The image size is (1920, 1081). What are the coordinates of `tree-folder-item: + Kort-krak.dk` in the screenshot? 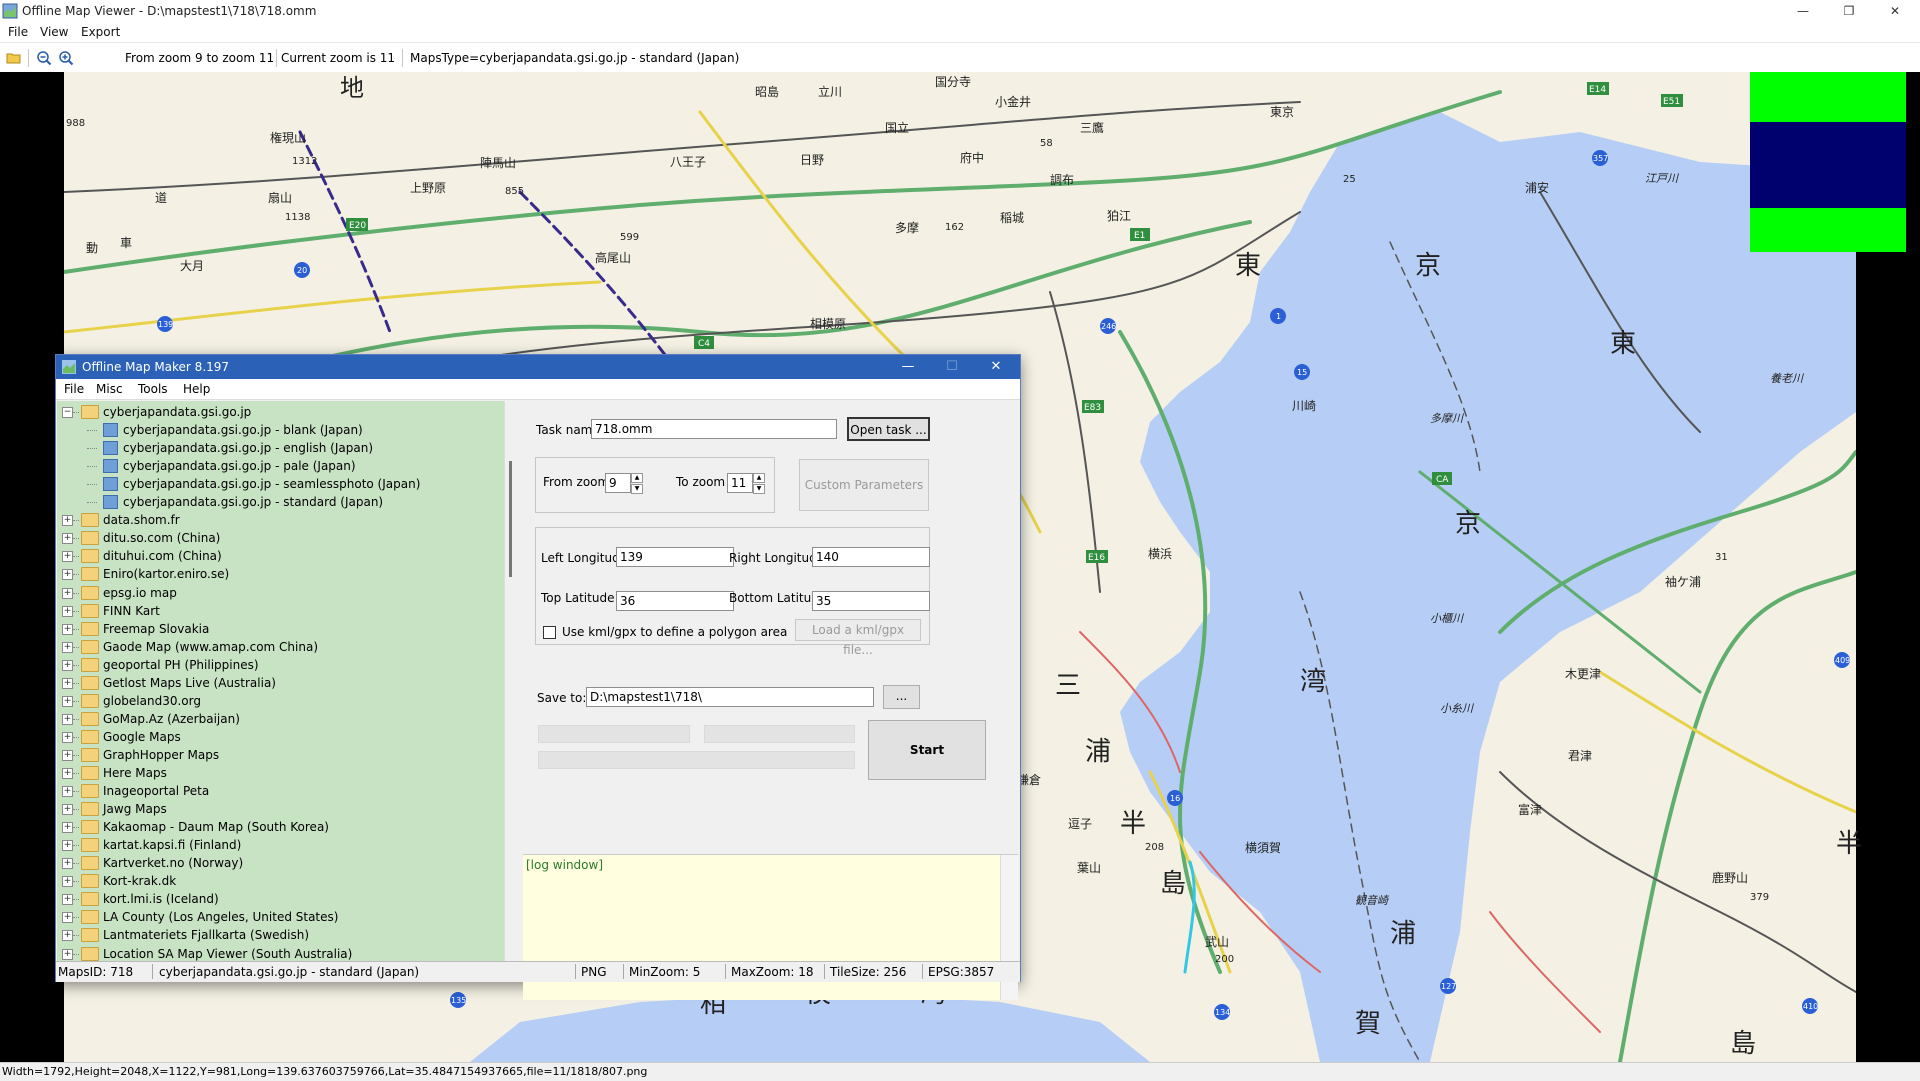 It's located at (280, 881).